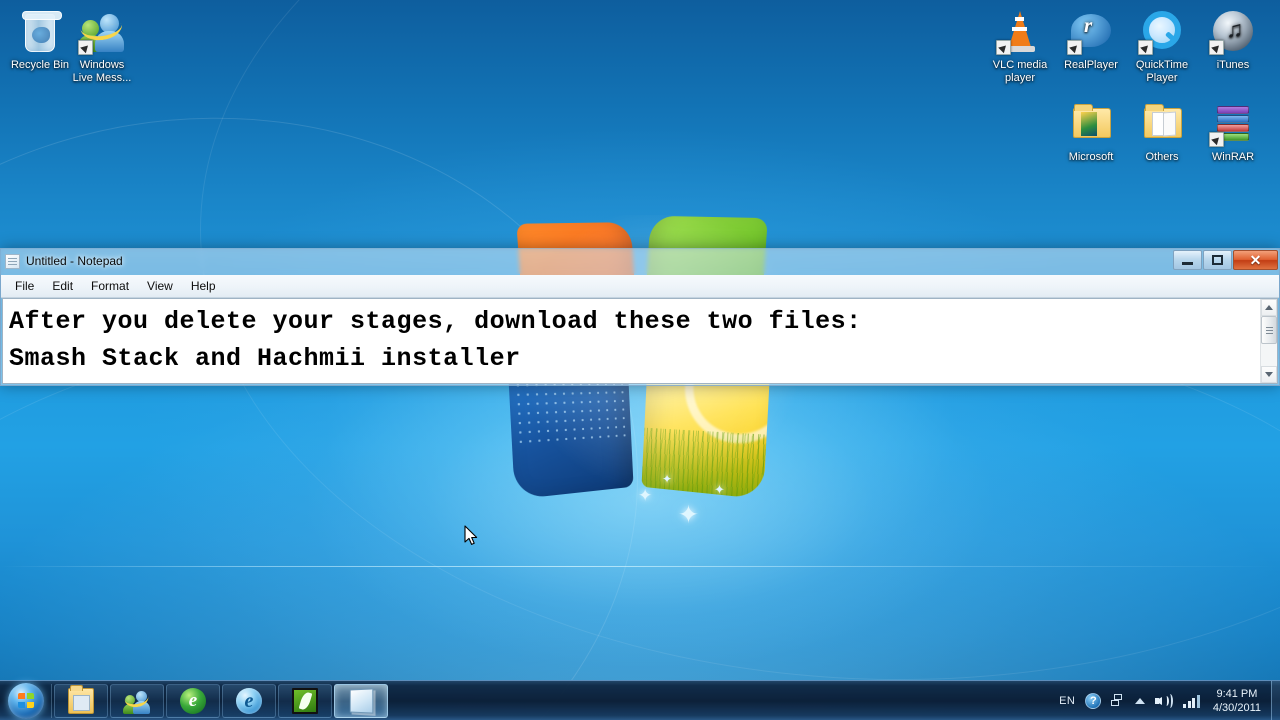  I want to click on volume-icon, so click(1164, 701).